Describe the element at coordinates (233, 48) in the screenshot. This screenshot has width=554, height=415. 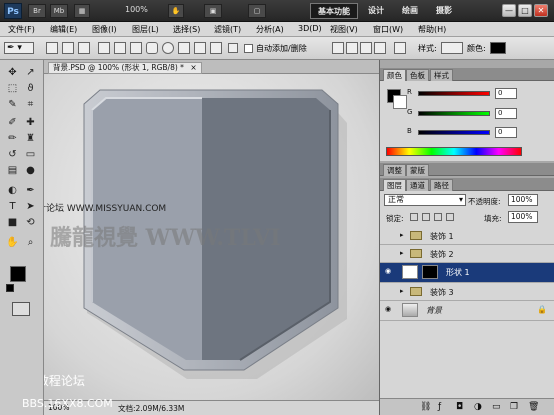
I see `geometry-options-icon` at that location.